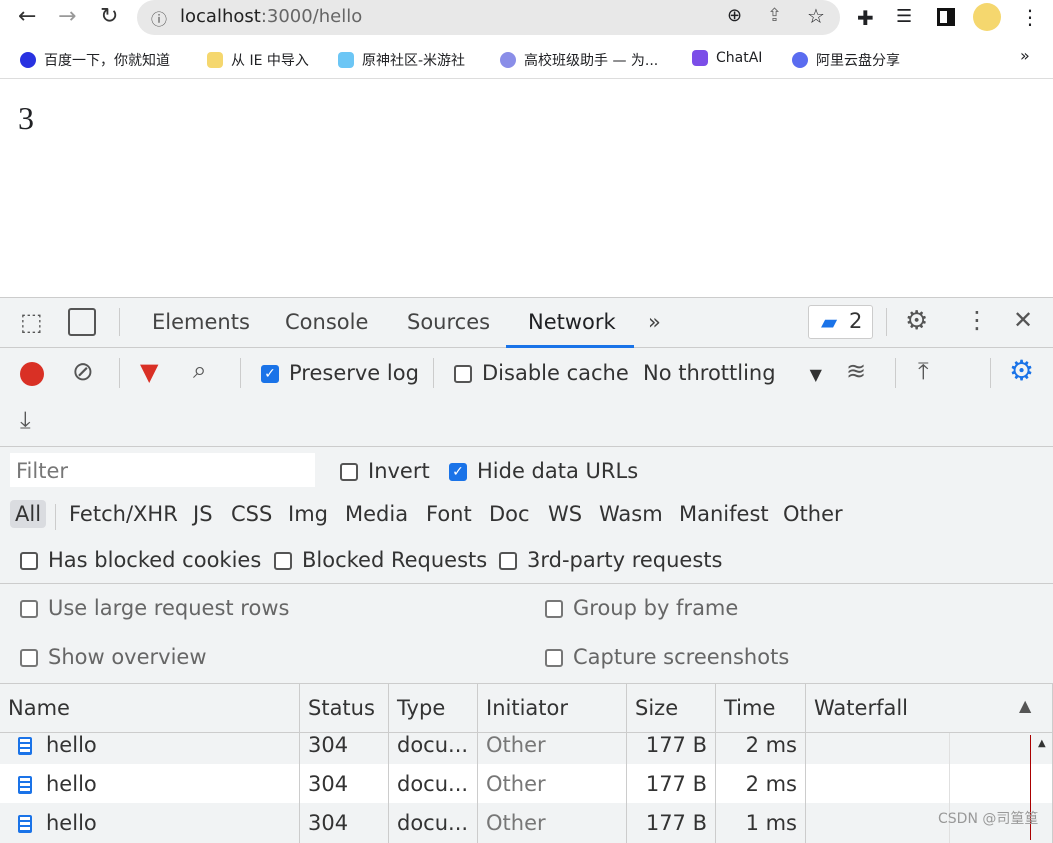 The image size is (1053, 843). I want to click on throttling-select: No throttling ▼, so click(732, 373).